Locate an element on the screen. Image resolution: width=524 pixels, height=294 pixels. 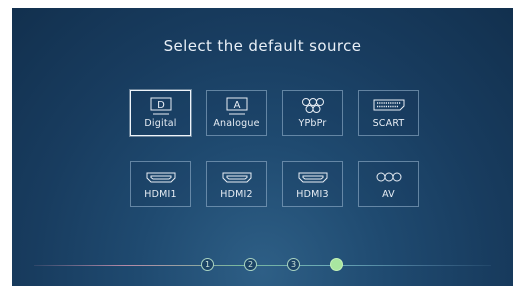
step-indicator-4: 4 is located at coordinates (336, 264).